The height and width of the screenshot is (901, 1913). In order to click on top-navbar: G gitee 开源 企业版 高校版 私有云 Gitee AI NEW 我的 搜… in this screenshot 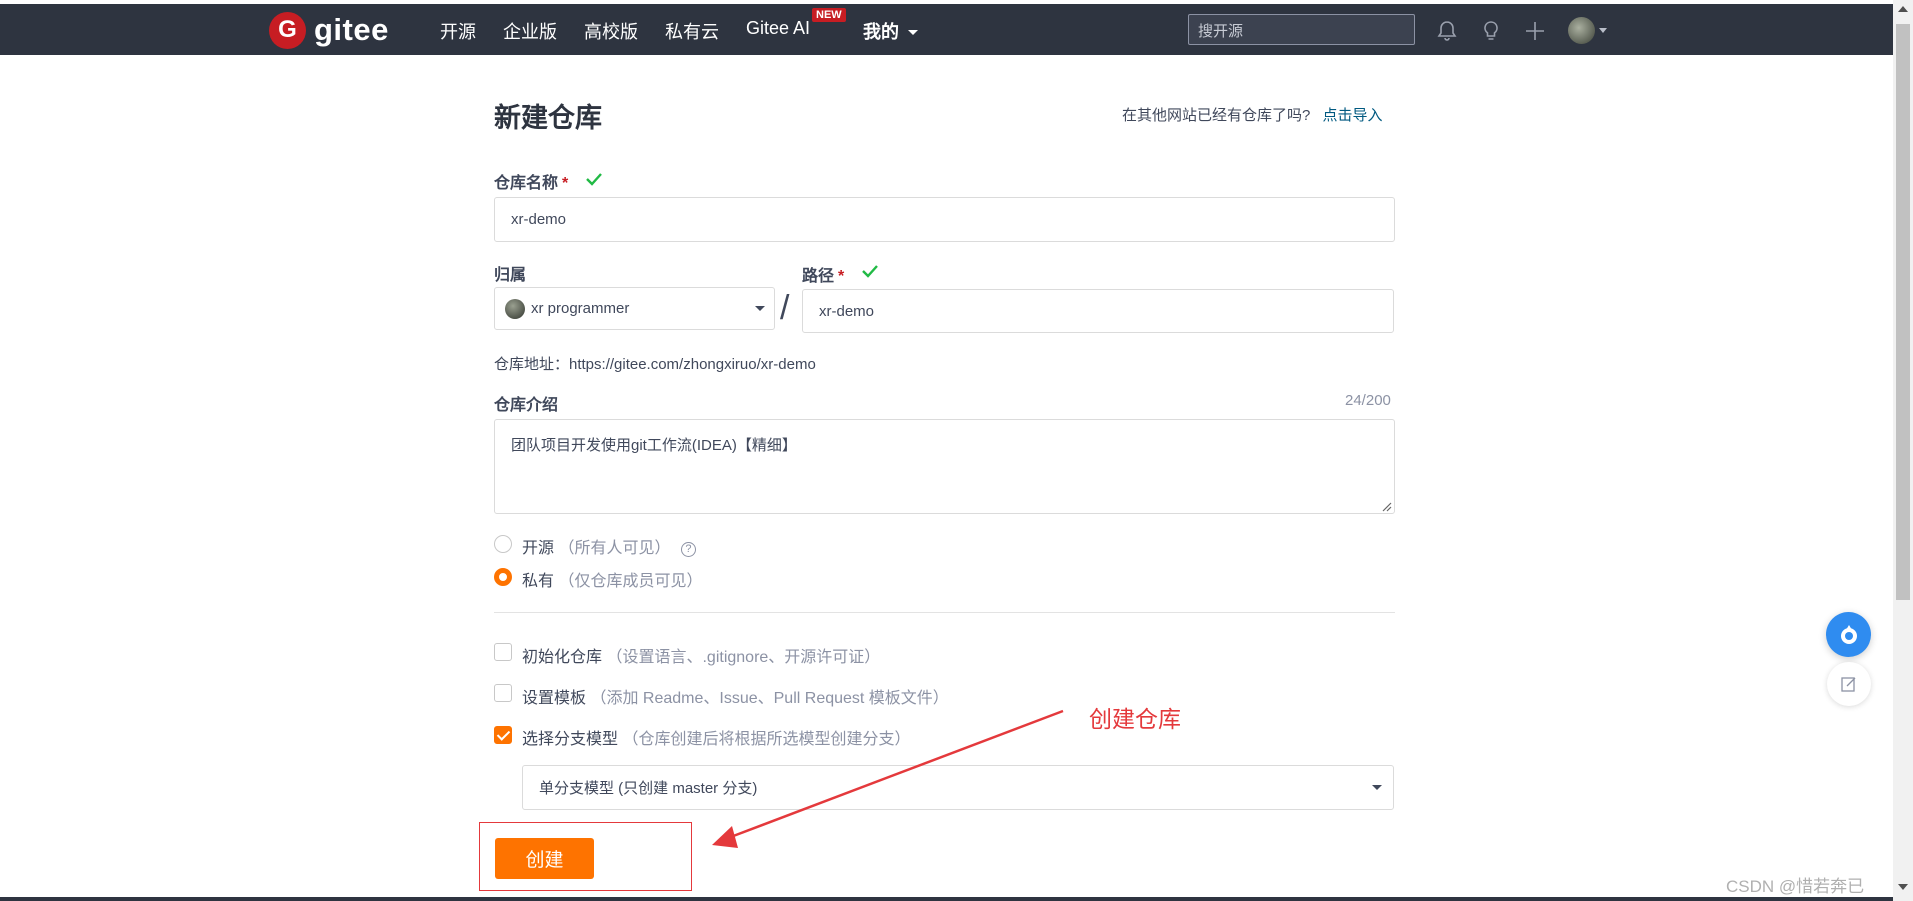, I will do `click(946, 29)`.